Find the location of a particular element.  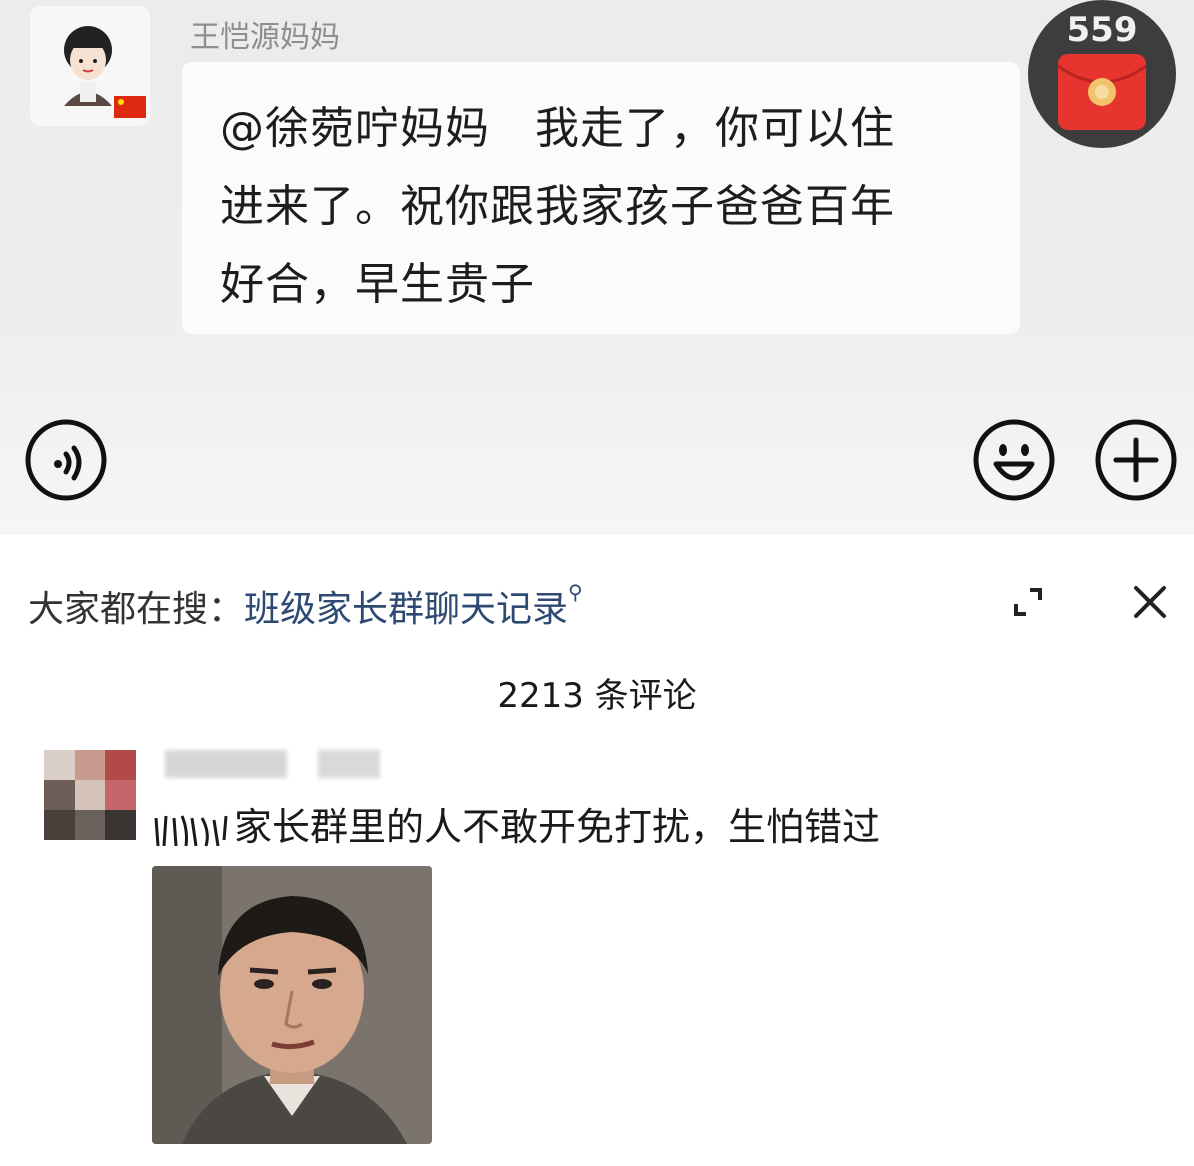

message-line: @徐菀咛妈妈 我走了，你可以住 is located at coordinates (557, 128).